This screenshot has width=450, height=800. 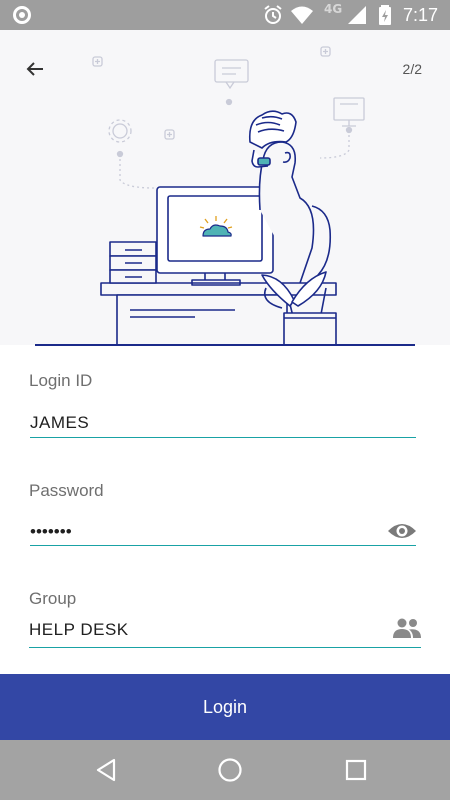 What do you see at coordinates (35, 69) in the screenshot?
I see `back-arrow-button` at bounding box center [35, 69].